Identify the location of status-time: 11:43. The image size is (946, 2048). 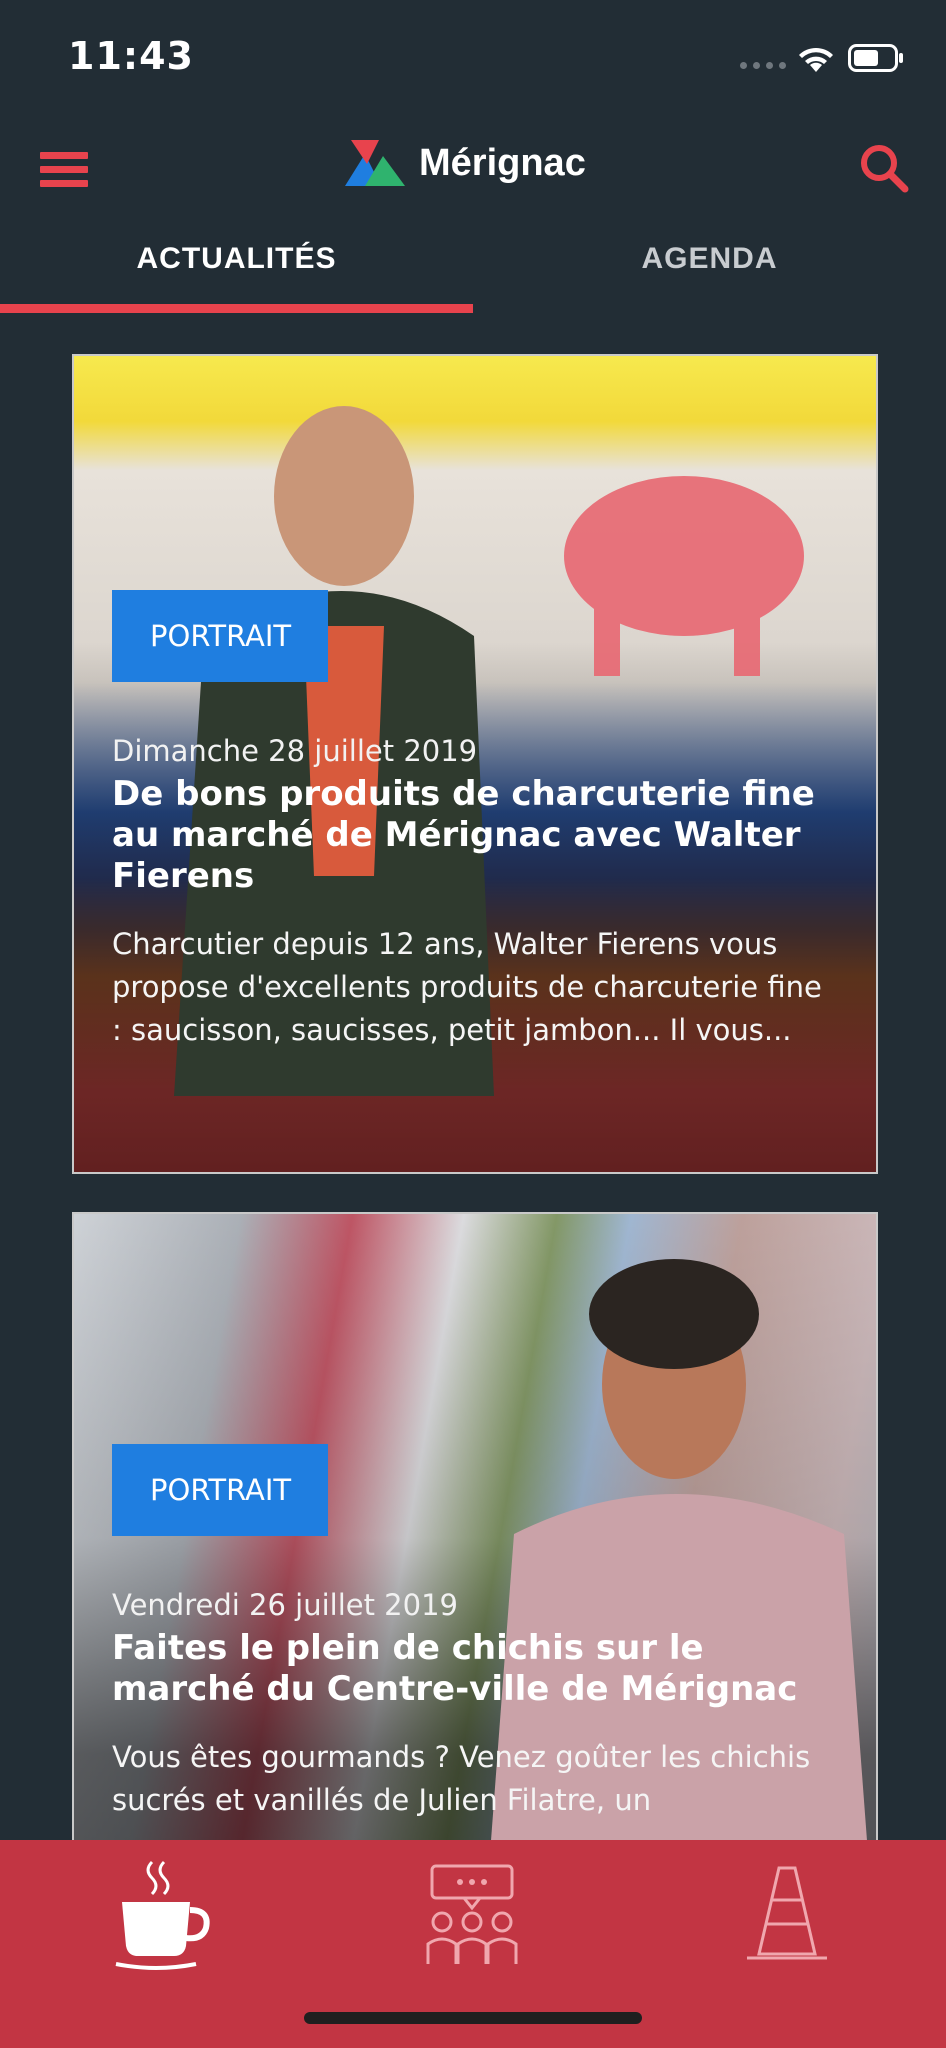
(131, 56).